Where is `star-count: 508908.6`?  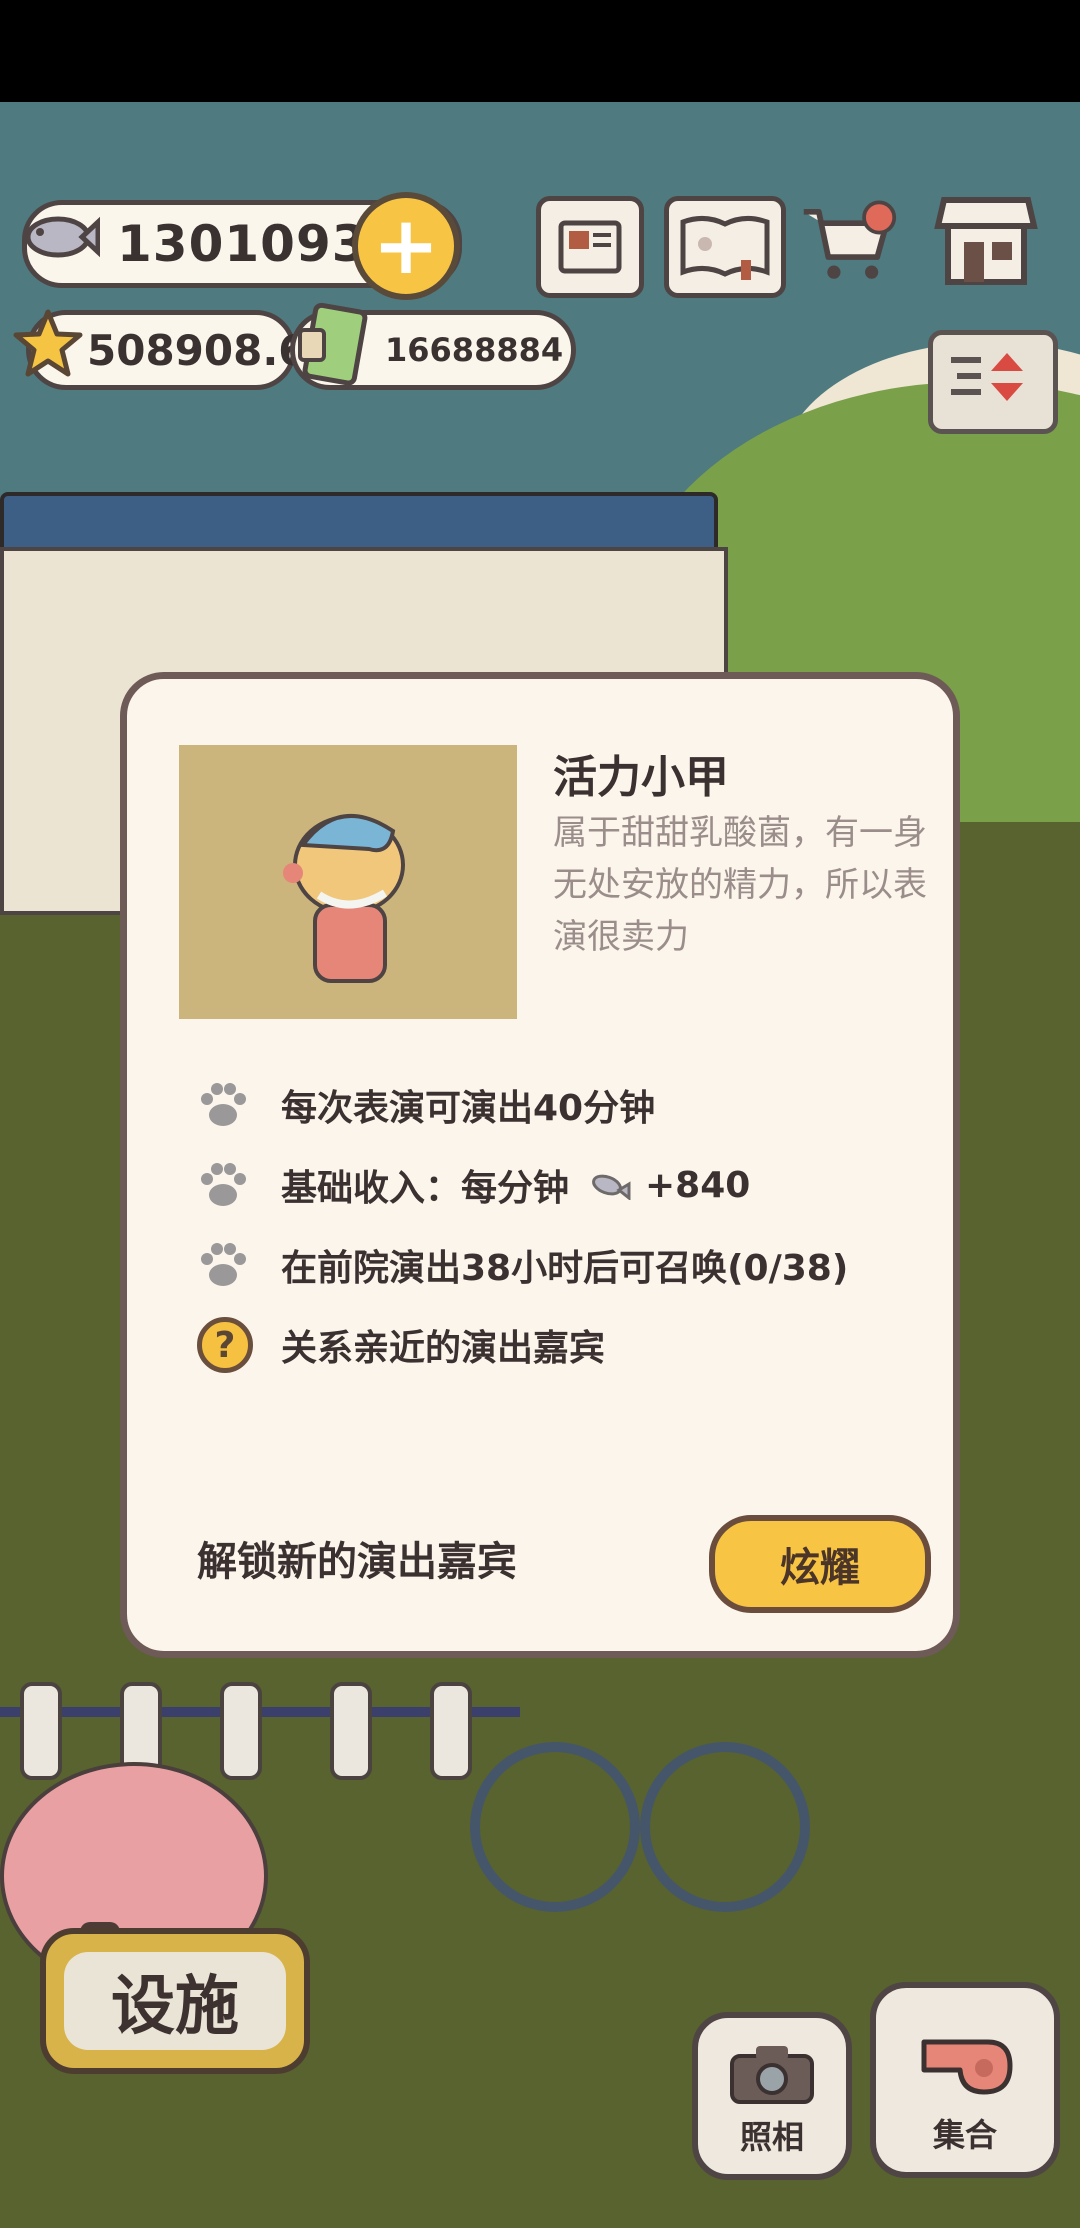
star-count: 508908.6 is located at coordinates (197, 350).